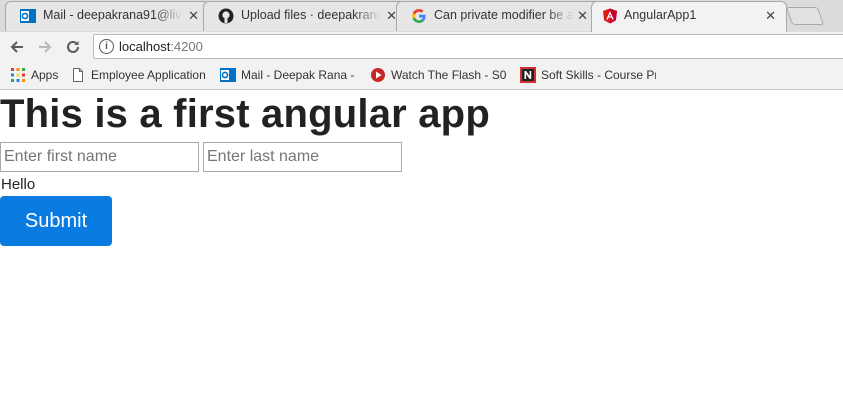 Image resolution: width=843 pixels, height=418 pixels. I want to click on tab-github: Upload files · deepakrana ✕, so click(305, 16).